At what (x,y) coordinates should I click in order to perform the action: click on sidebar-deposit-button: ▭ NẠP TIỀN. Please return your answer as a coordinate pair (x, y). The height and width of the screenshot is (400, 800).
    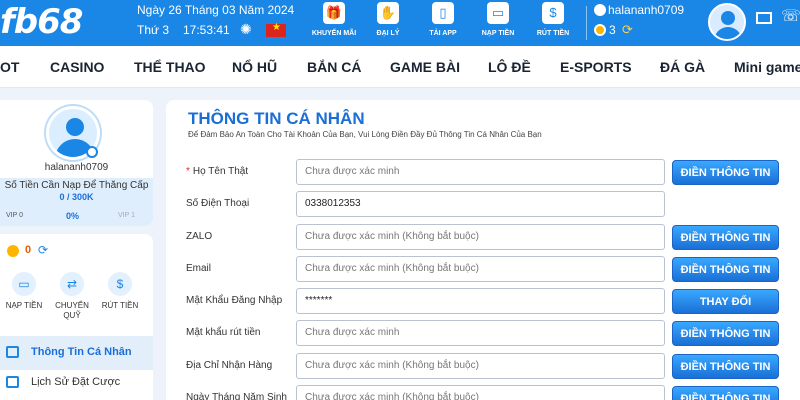
    Looking at the image, I should click on (24, 291).